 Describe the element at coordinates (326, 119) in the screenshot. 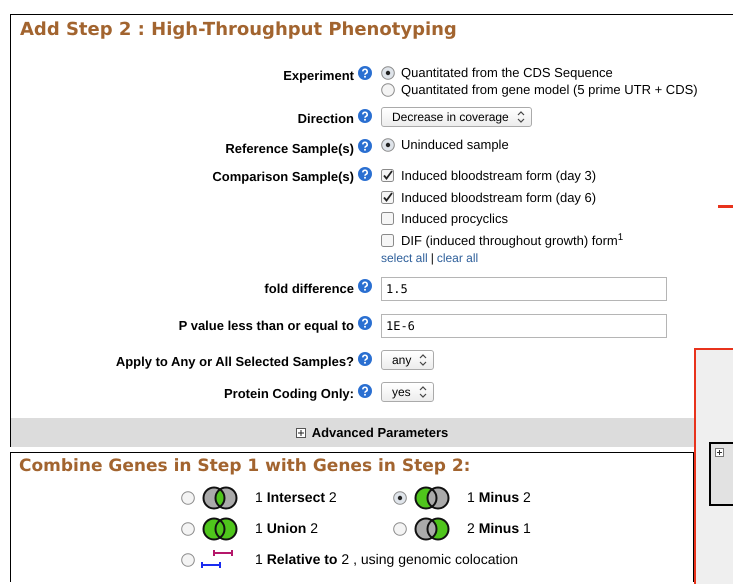

I see `field-label: Direction` at that location.